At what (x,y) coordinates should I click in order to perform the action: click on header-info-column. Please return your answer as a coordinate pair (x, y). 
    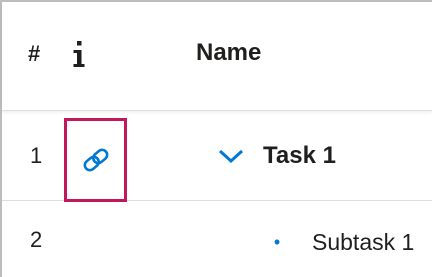
    Looking at the image, I should click on (79, 55).